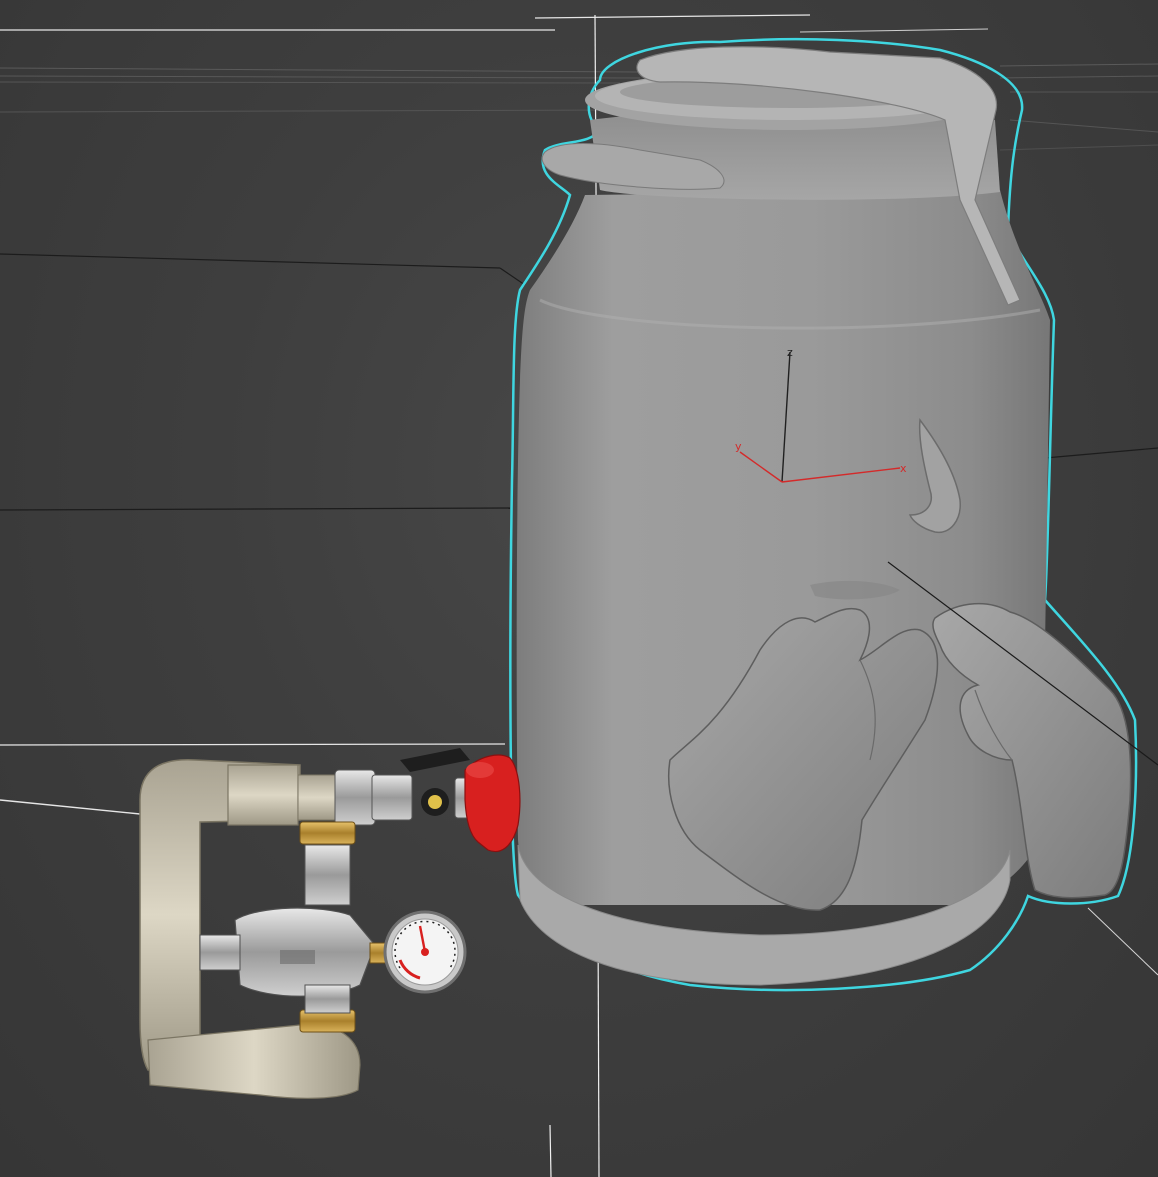 Image resolution: width=1158 pixels, height=1177 pixels. What do you see at coordinates (319, 797) in the screenshot?
I see `pipe-segment` at bounding box center [319, 797].